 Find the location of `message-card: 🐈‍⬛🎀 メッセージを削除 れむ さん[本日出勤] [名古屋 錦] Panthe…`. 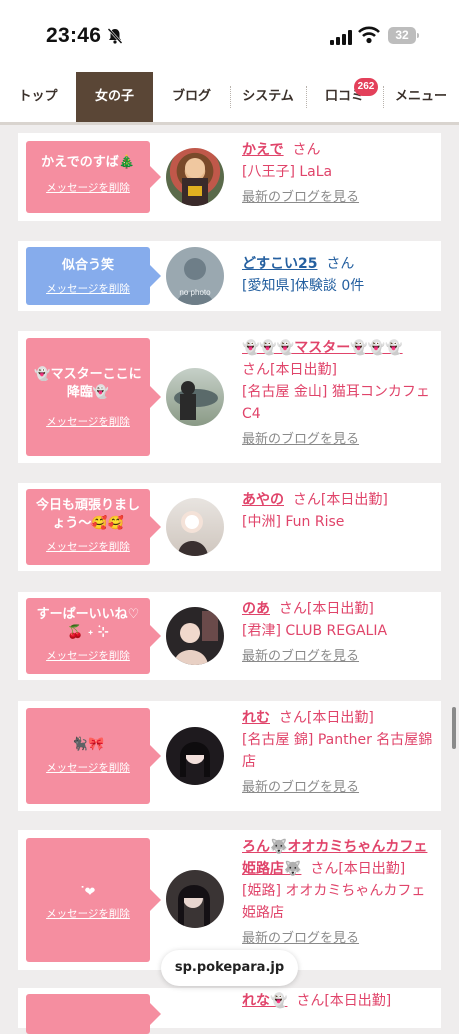

message-card: 🐈‍⬛🎀 メッセージを削除 れむ さん[本日出勤] [名古屋 錦] Panthe… is located at coordinates (229, 756).